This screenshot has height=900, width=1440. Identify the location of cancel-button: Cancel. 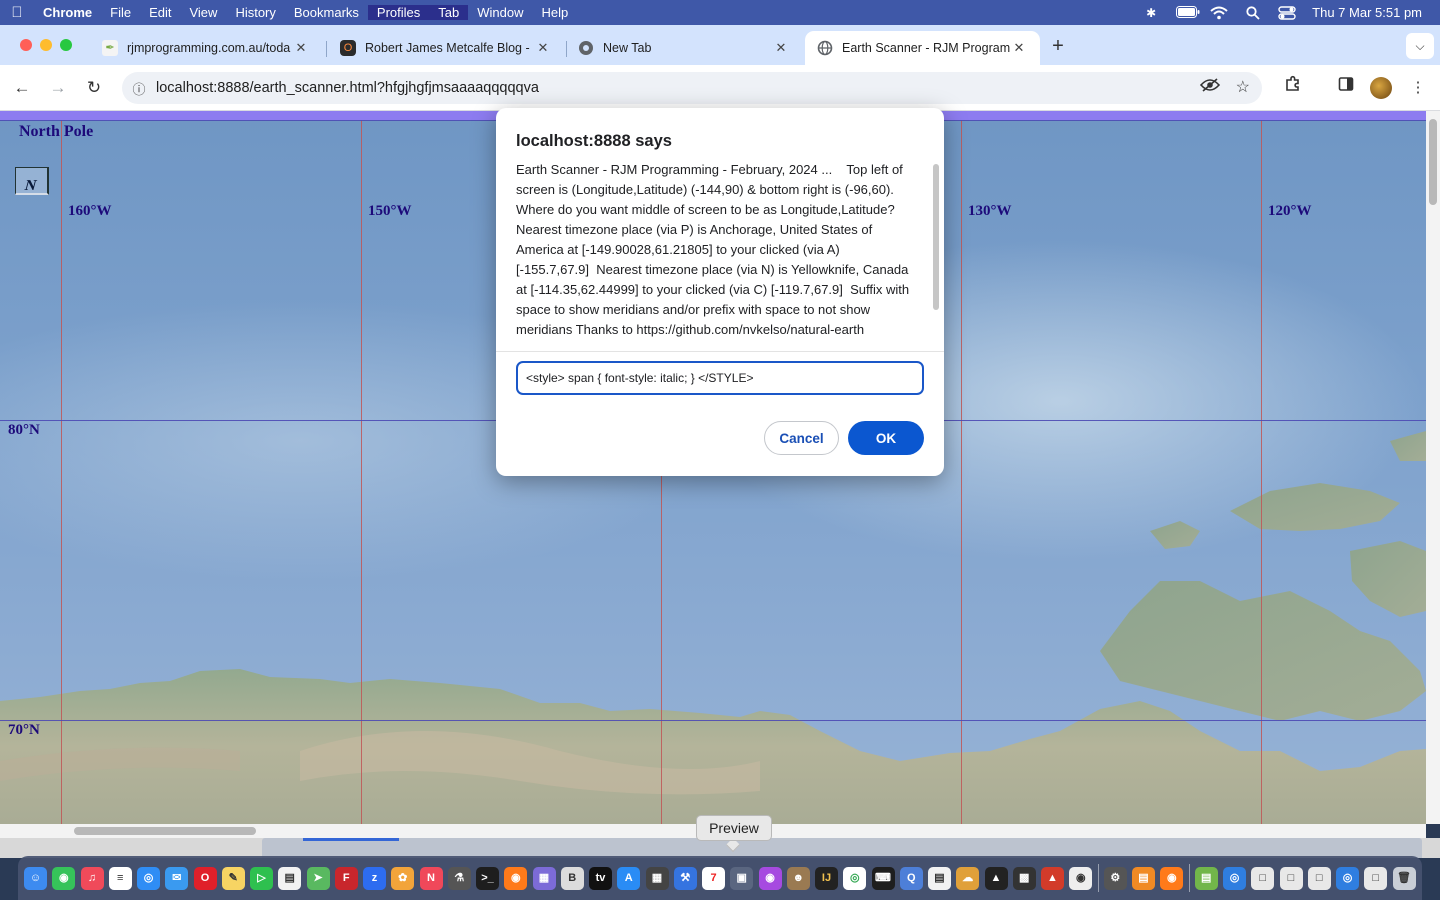
(801, 438).